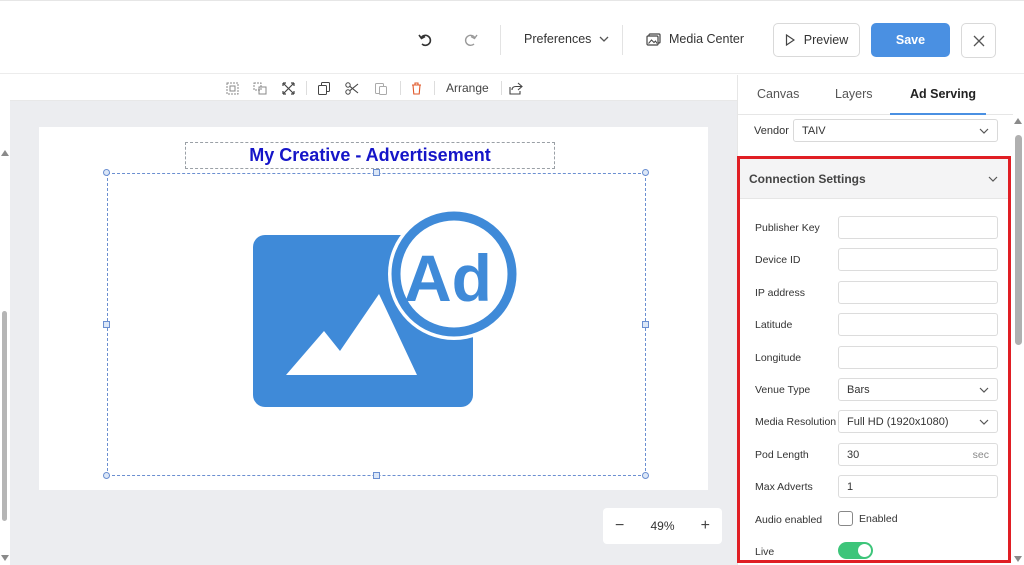 The image size is (1024, 565). I want to click on pod-length-input: 30 sec, so click(918, 454).